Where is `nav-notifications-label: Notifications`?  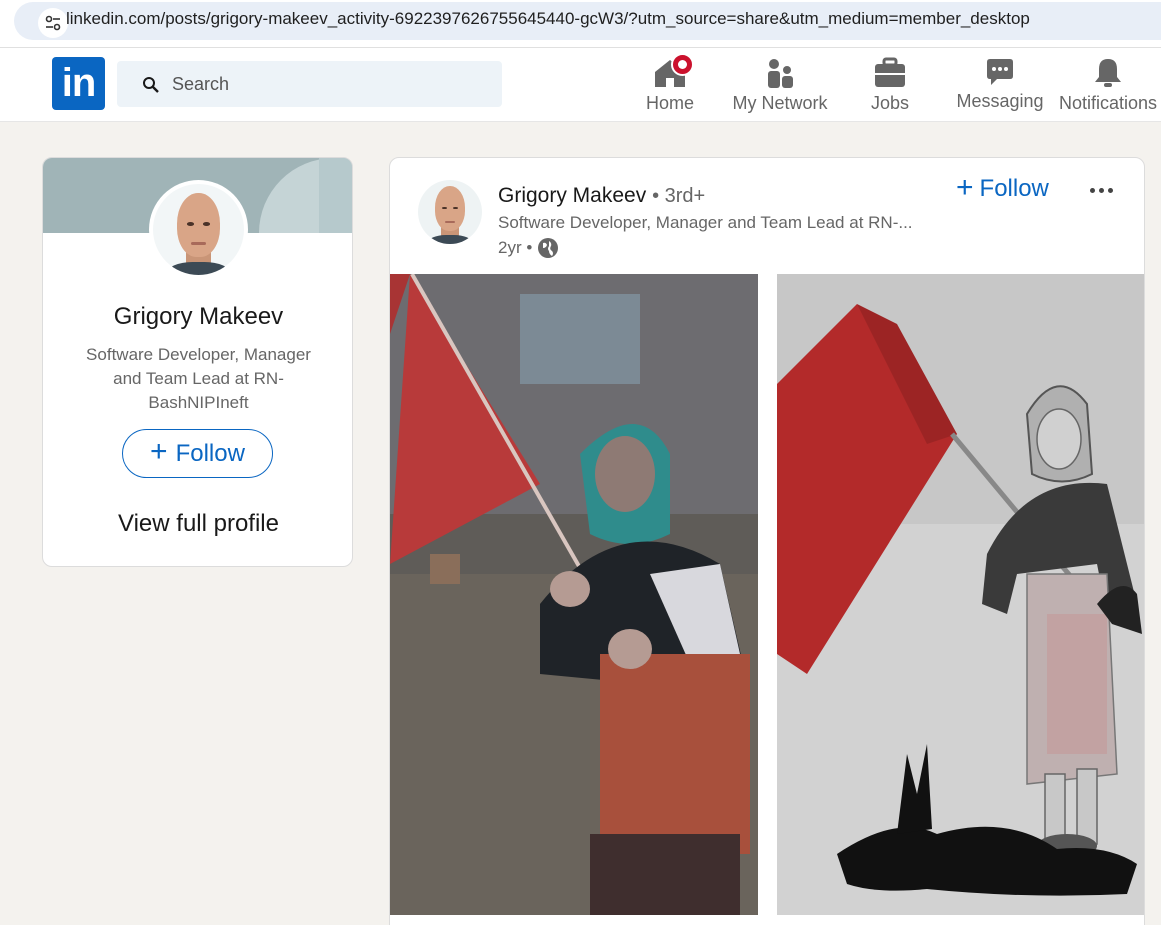 nav-notifications-label: Notifications is located at coordinates (1108, 103).